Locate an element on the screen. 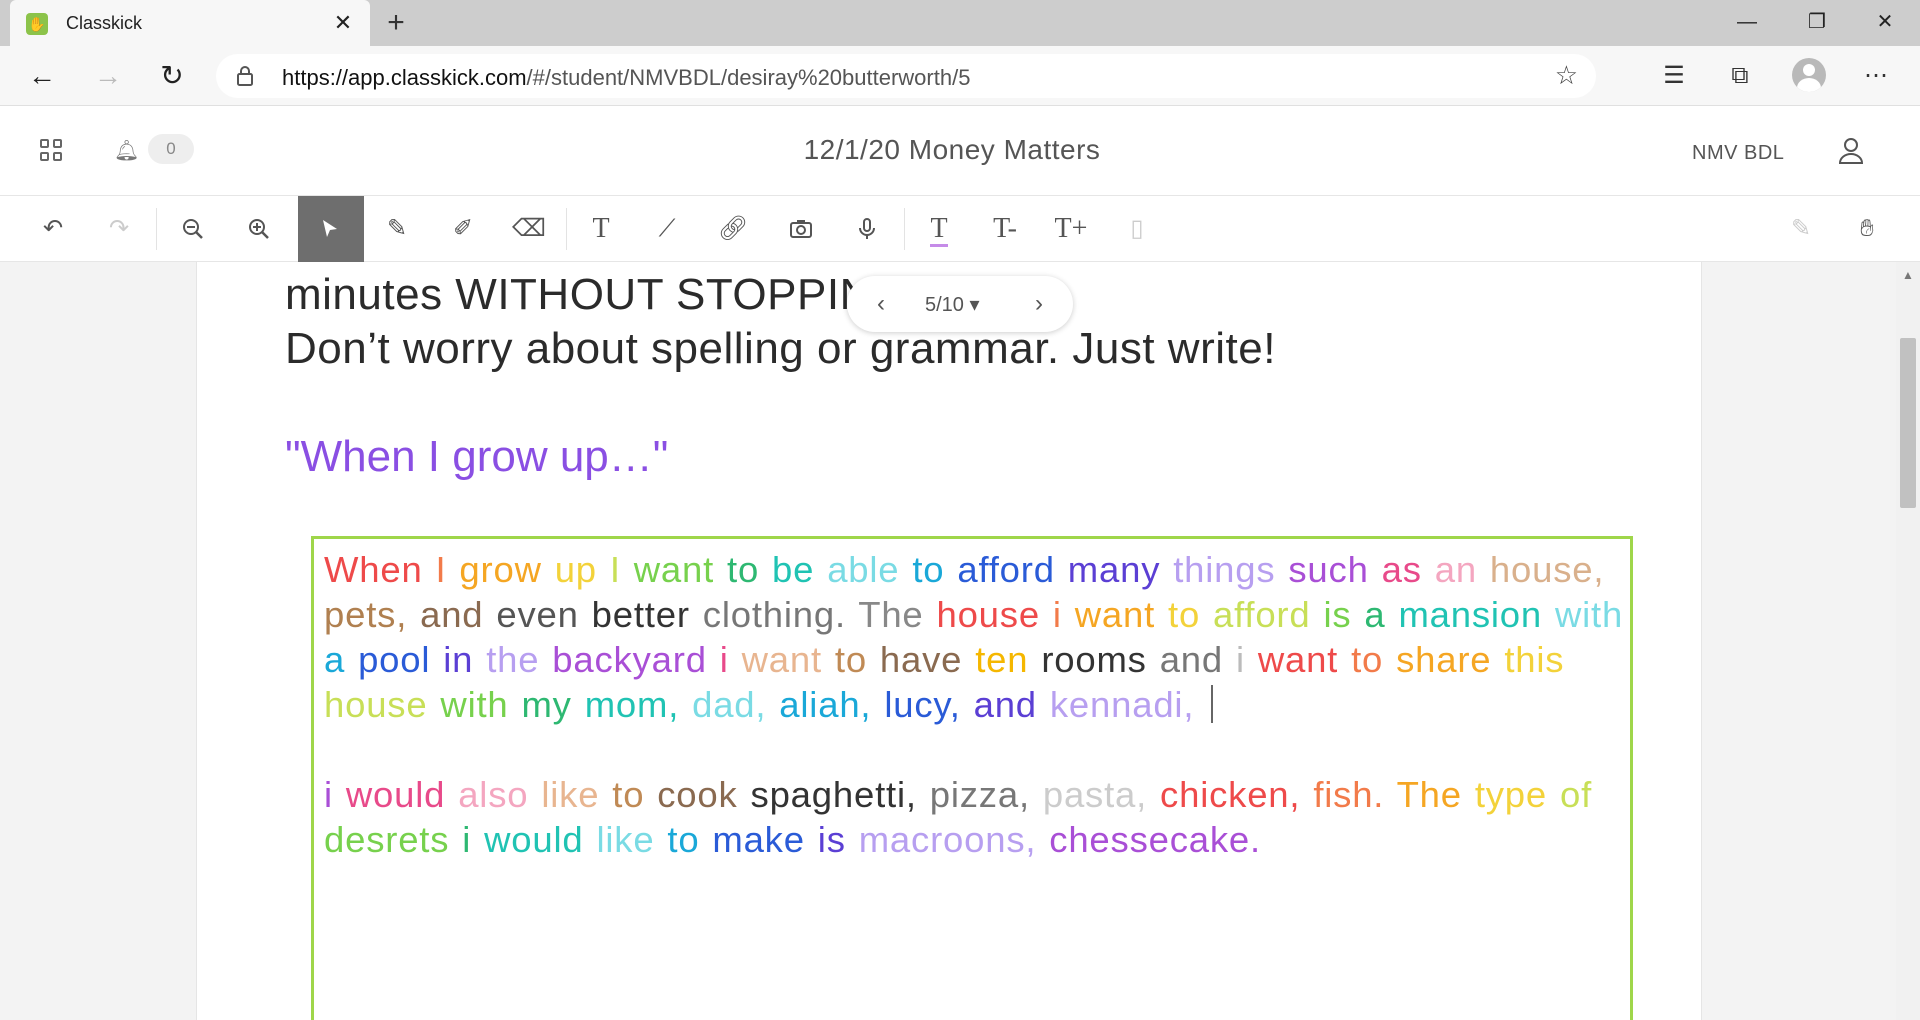 This screenshot has height=1020, width=1920. answer-word: chicken, is located at coordinates (1230, 794).